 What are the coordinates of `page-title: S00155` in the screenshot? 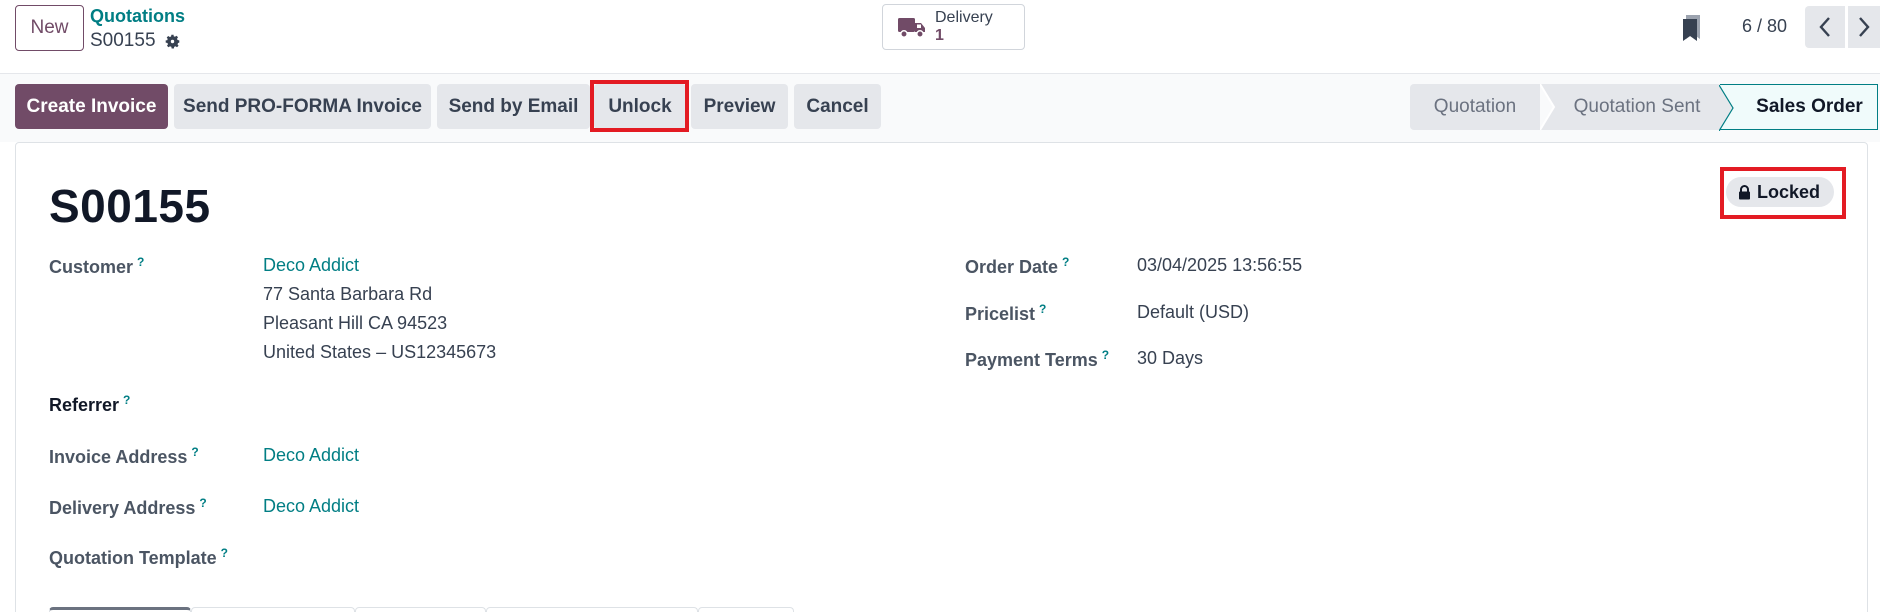 It's located at (130, 206).